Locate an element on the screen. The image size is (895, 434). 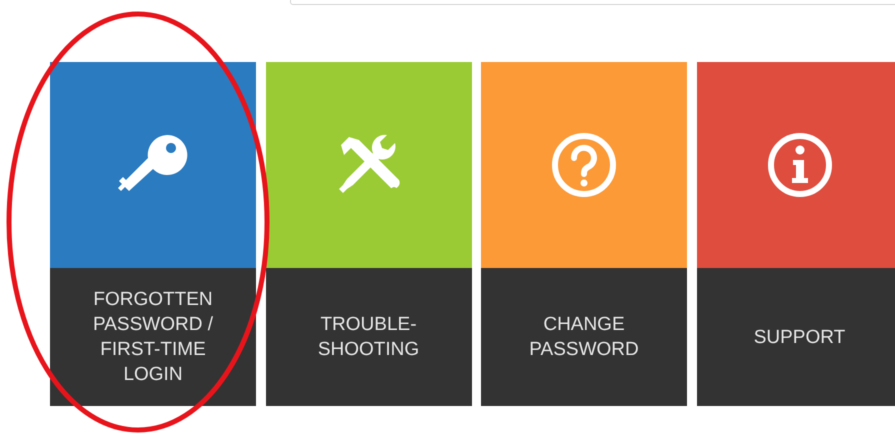
tile-label: FORGOTTEN PASSWORD / FIRST-TIME LOGIN is located at coordinates (153, 337).